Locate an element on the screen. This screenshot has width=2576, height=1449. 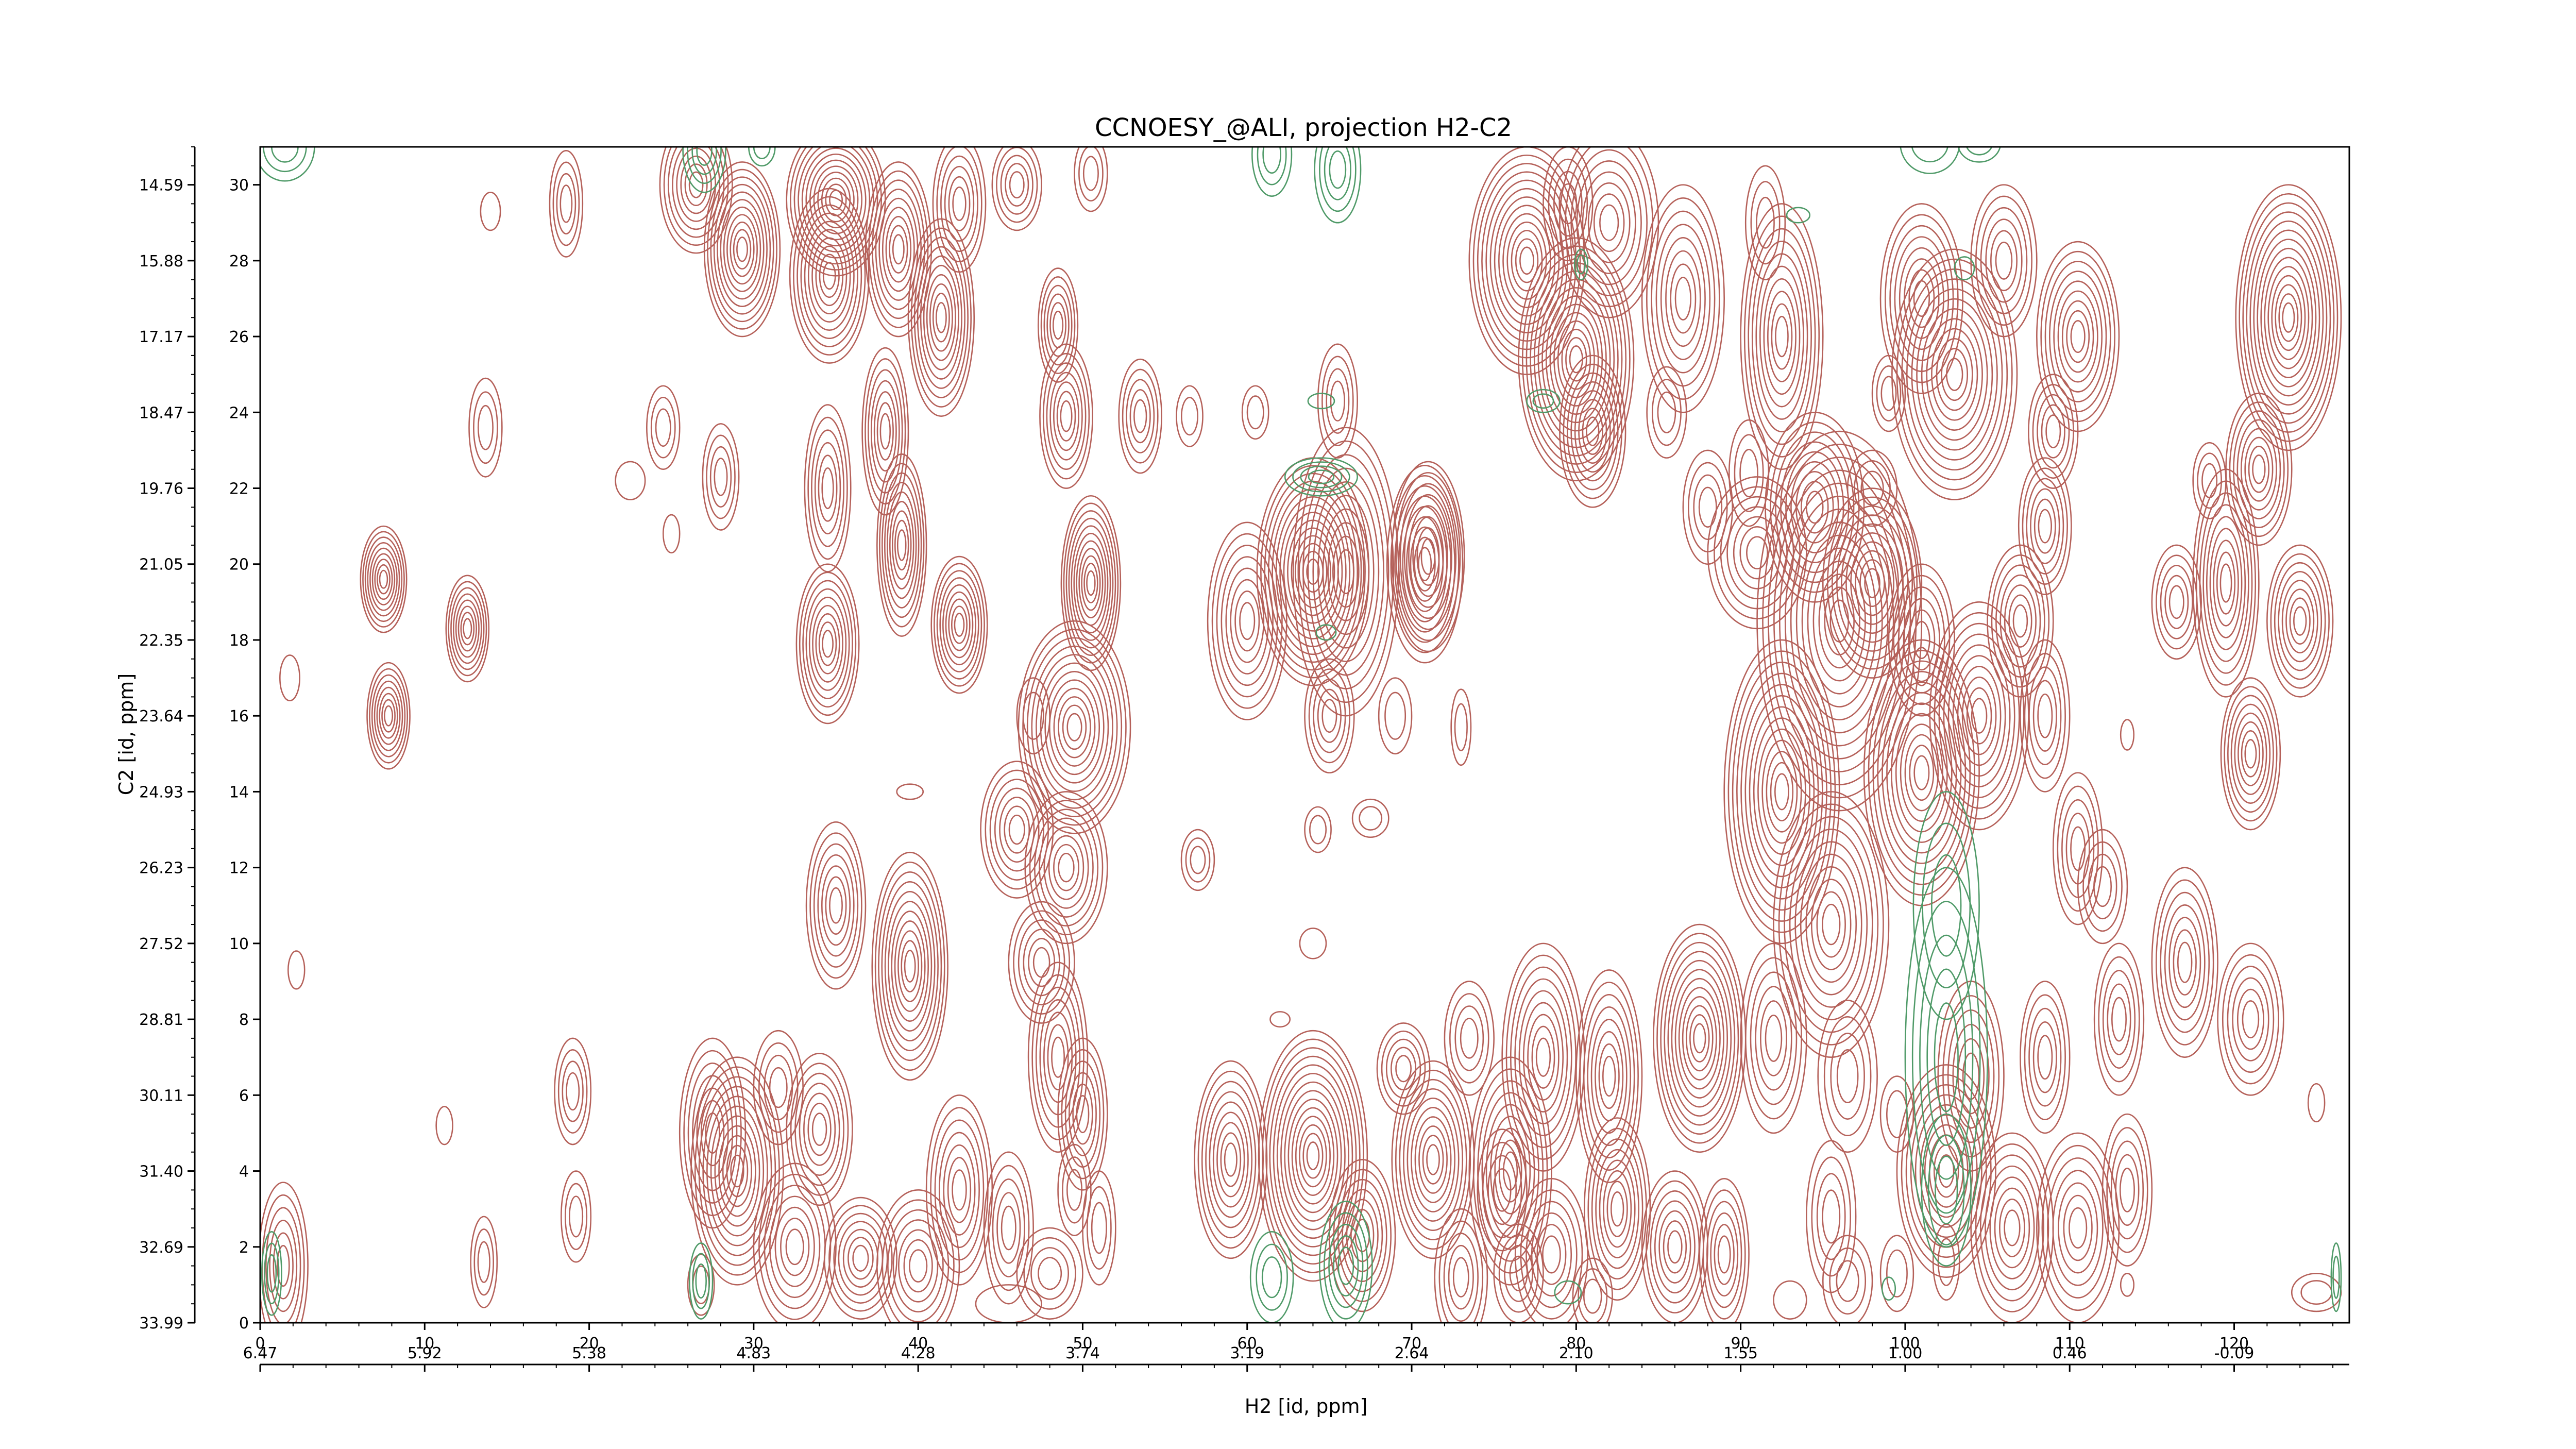
x-ppm-tick-label: 2.10 is located at coordinates (1576, 1353).